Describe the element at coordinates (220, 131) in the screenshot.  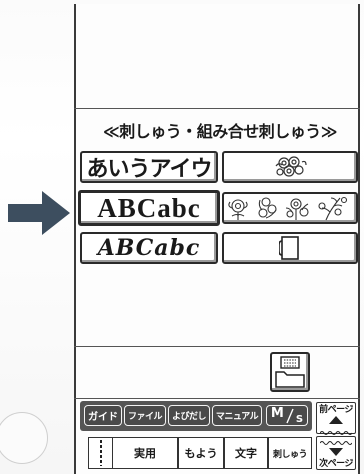
I see `page-title: ≪刺しゅう・組み合せ刺しゅう≫` at that location.